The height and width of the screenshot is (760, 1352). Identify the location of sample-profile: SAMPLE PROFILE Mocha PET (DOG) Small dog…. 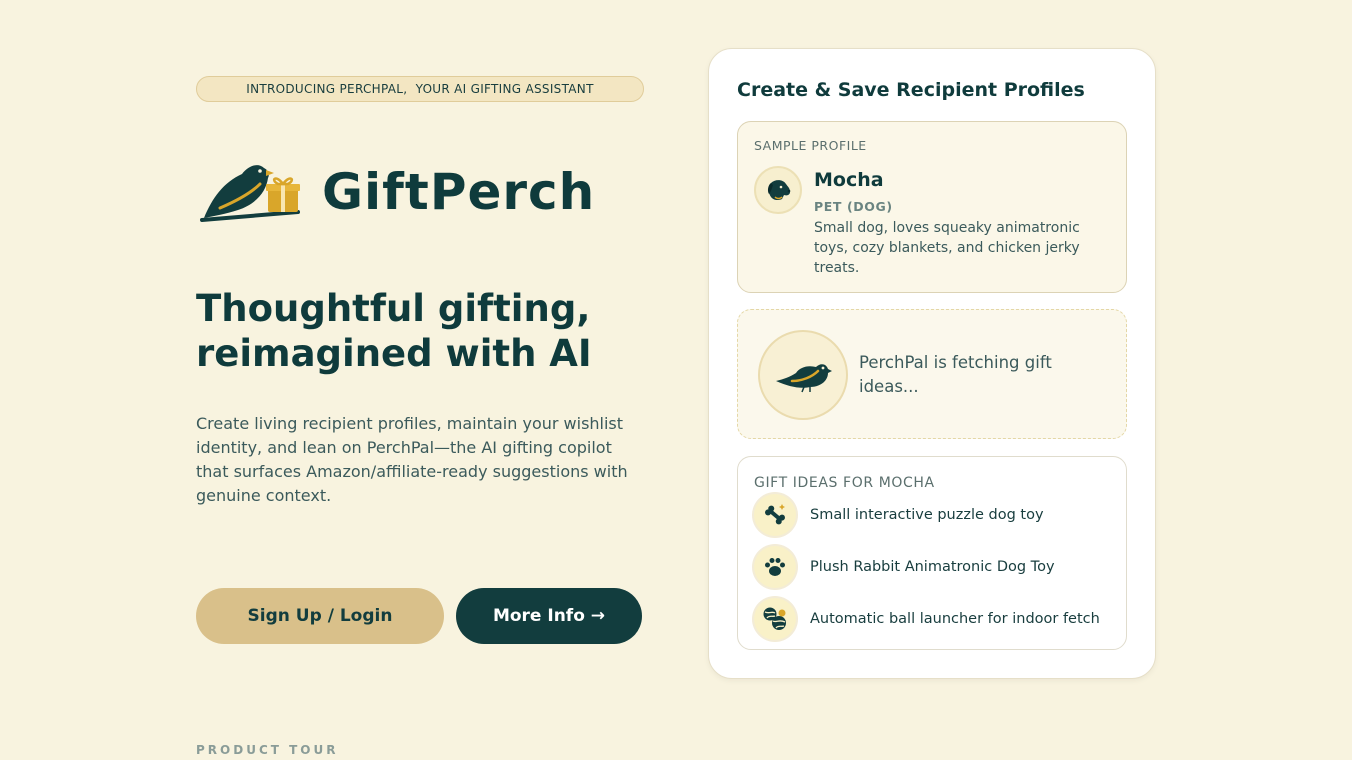
(932, 207).